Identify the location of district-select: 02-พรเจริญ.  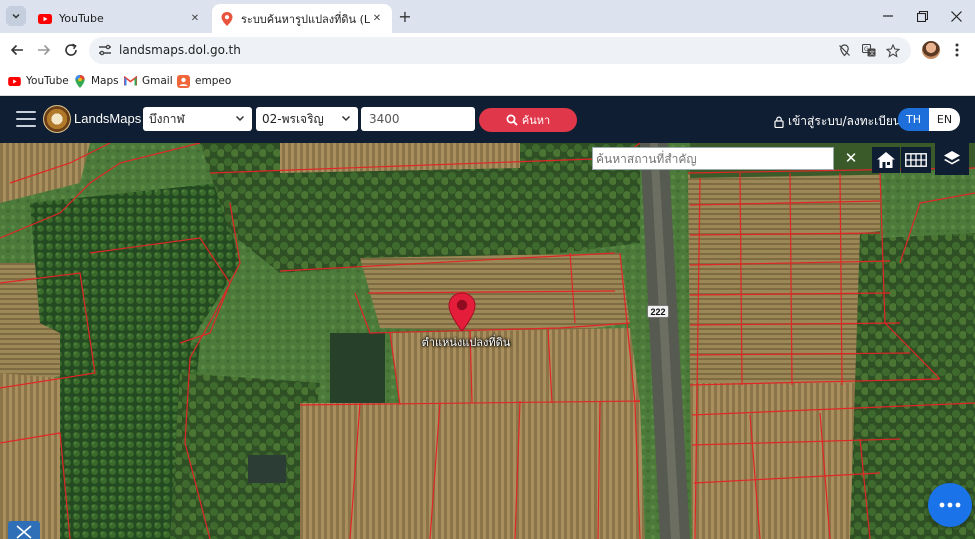
(307, 119).